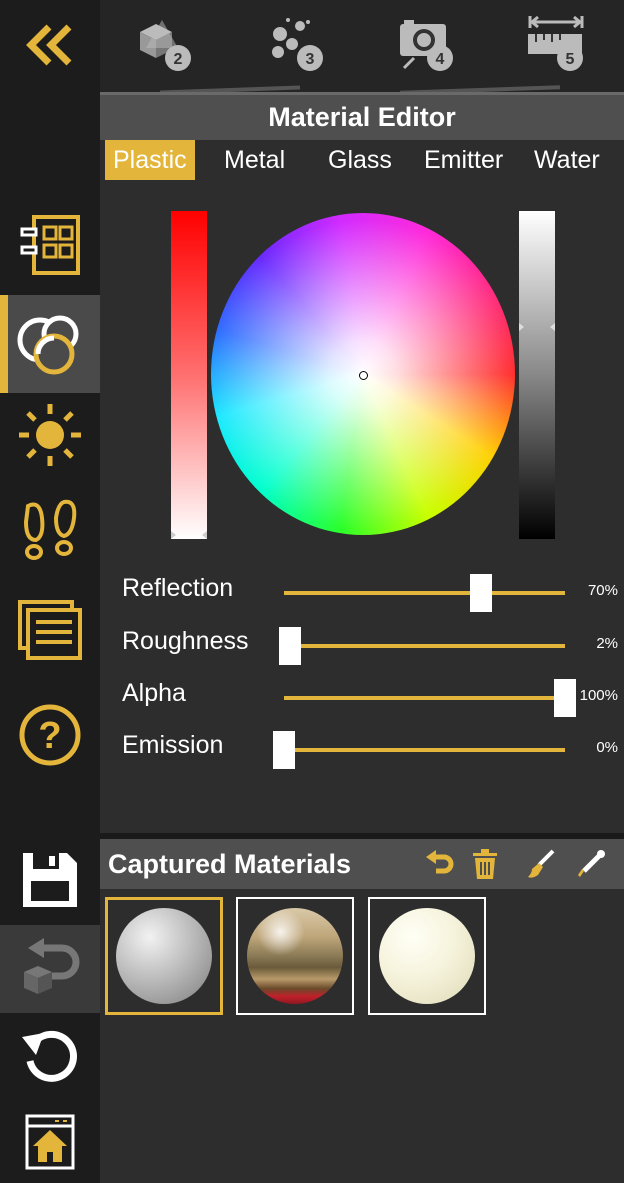  Describe the element at coordinates (254, 160) in the screenshot. I see `tab-metal: Metal` at that location.